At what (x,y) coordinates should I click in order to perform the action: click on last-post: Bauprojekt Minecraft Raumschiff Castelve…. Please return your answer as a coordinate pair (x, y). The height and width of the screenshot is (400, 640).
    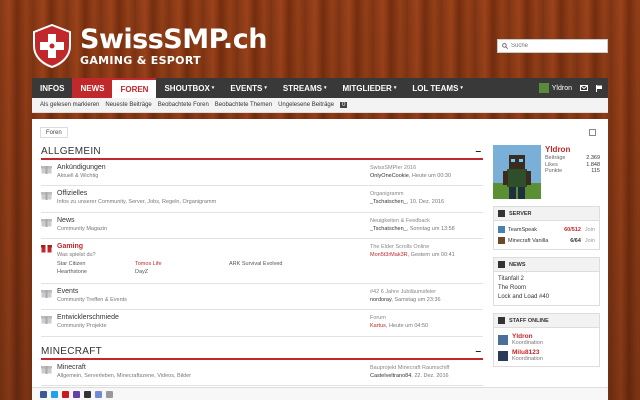
    Looking at the image, I should click on (425, 372).